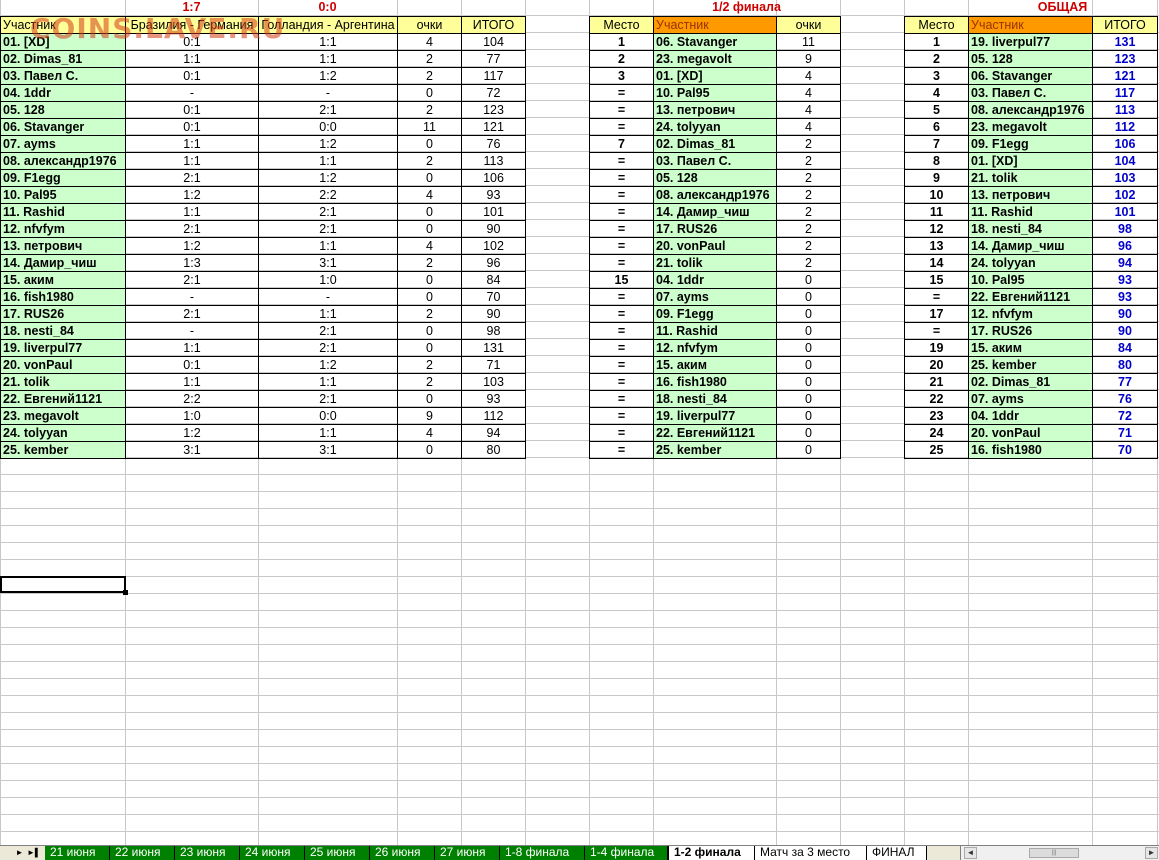  I want to click on total-cell: 131, so click(1125, 42).